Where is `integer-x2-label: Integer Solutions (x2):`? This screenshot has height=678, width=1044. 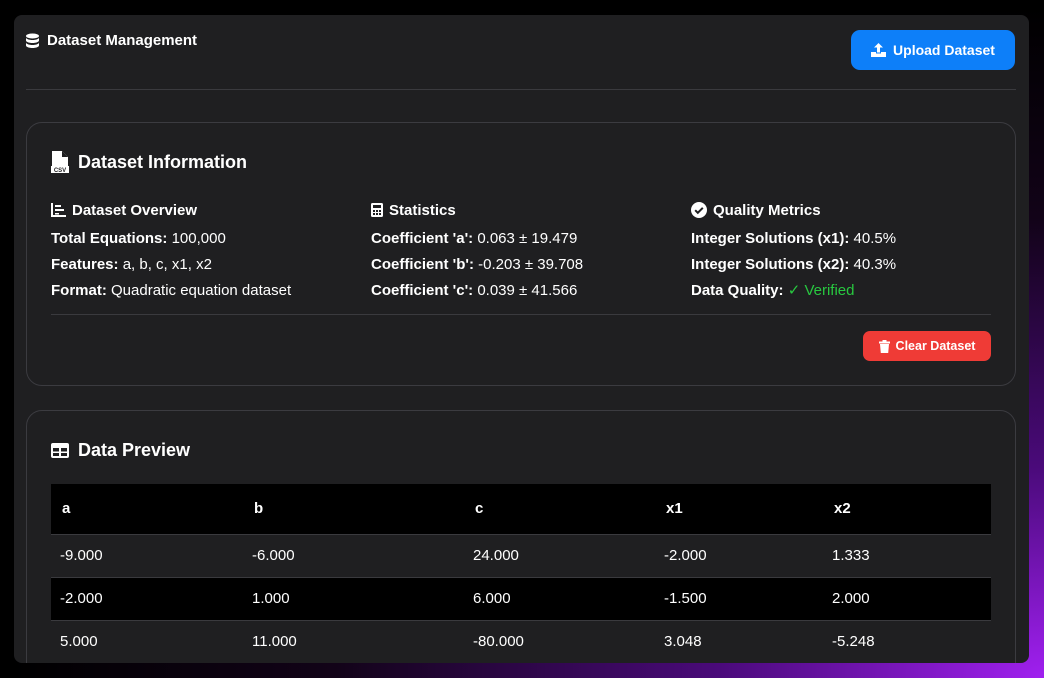 integer-x2-label: Integer Solutions (x2): is located at coordinates (770, 264).